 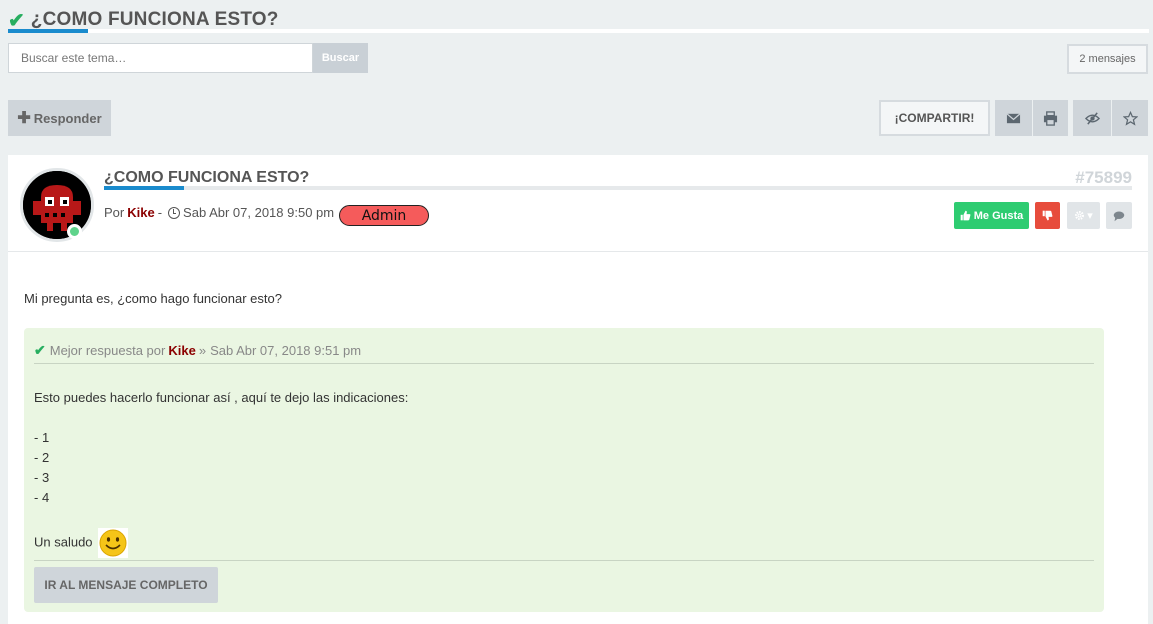 I want to click on like-button: Me Gusta, so click(x=991, y=215).